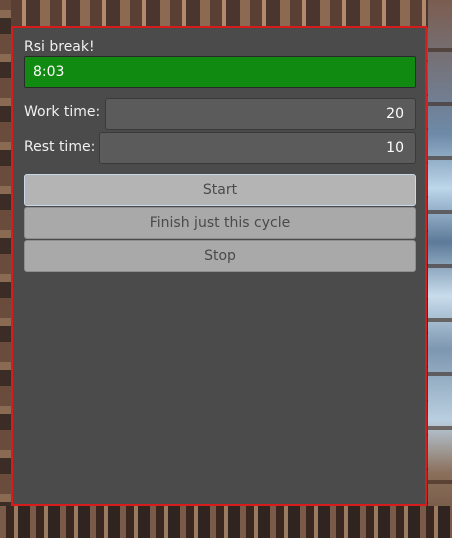 The image size is (452, 538). I want to click on timer-progress-bar: 8:03, so click(220, 72).